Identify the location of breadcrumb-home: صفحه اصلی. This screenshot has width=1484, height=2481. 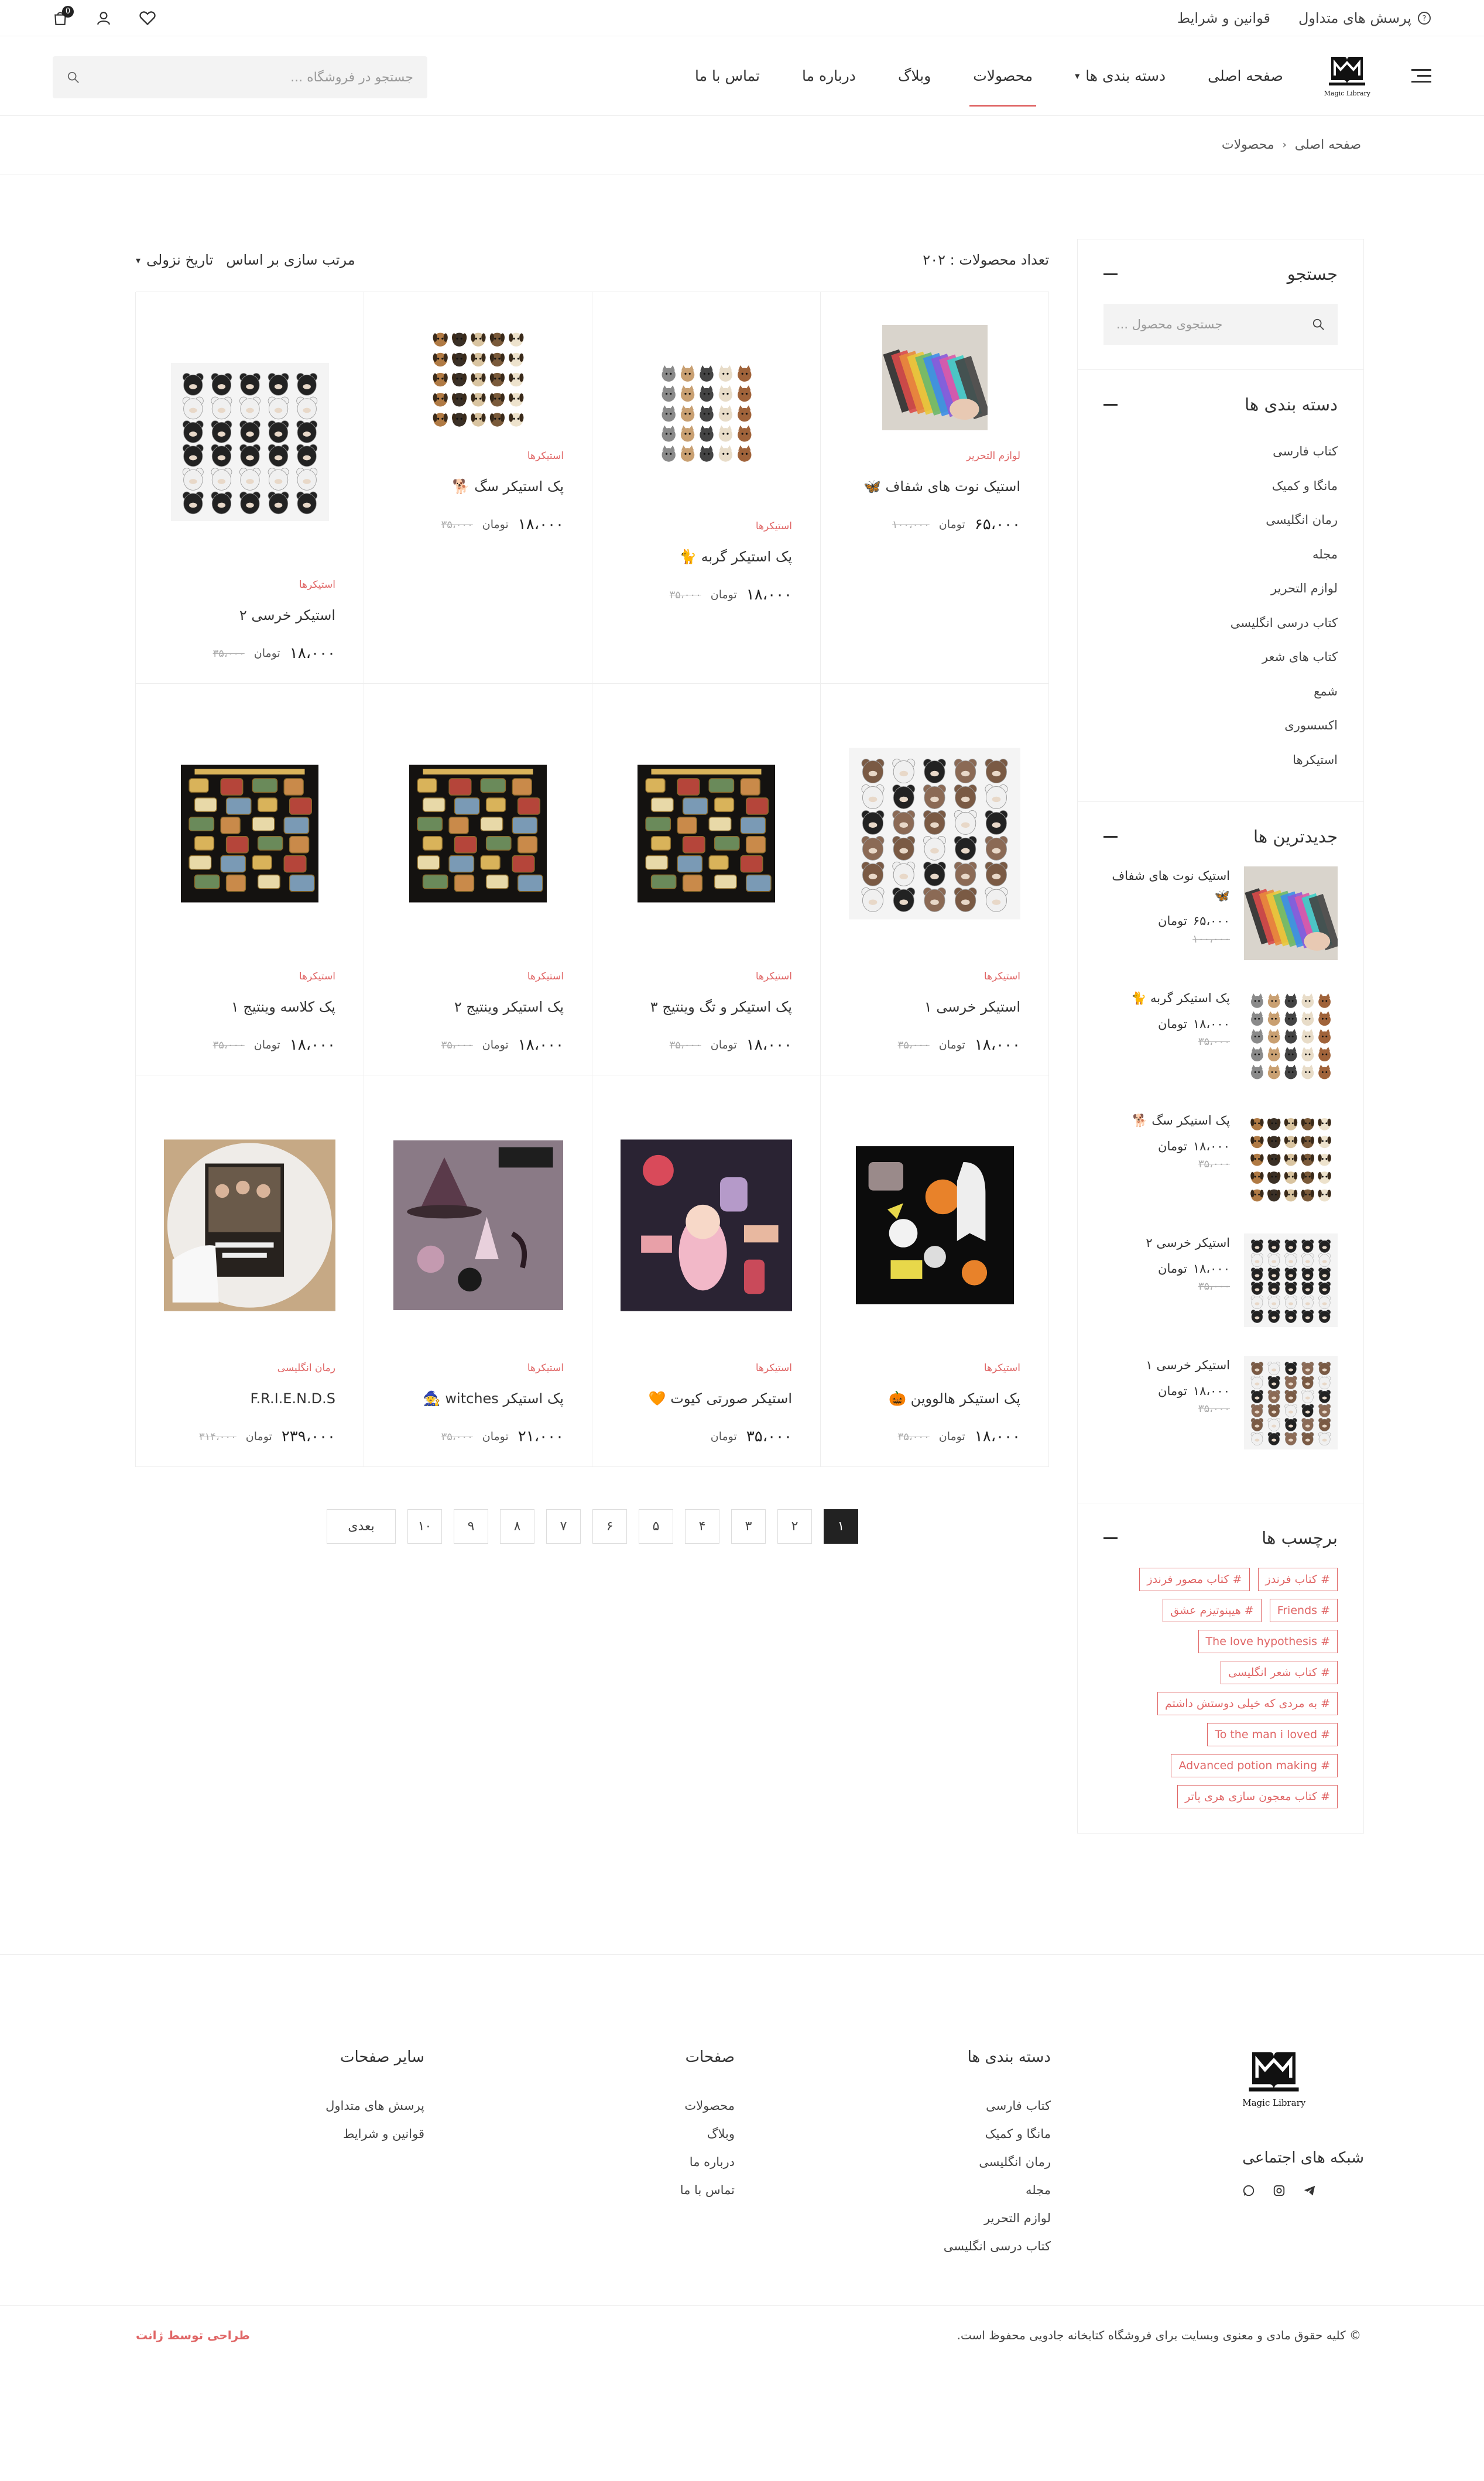
(1328, 145).